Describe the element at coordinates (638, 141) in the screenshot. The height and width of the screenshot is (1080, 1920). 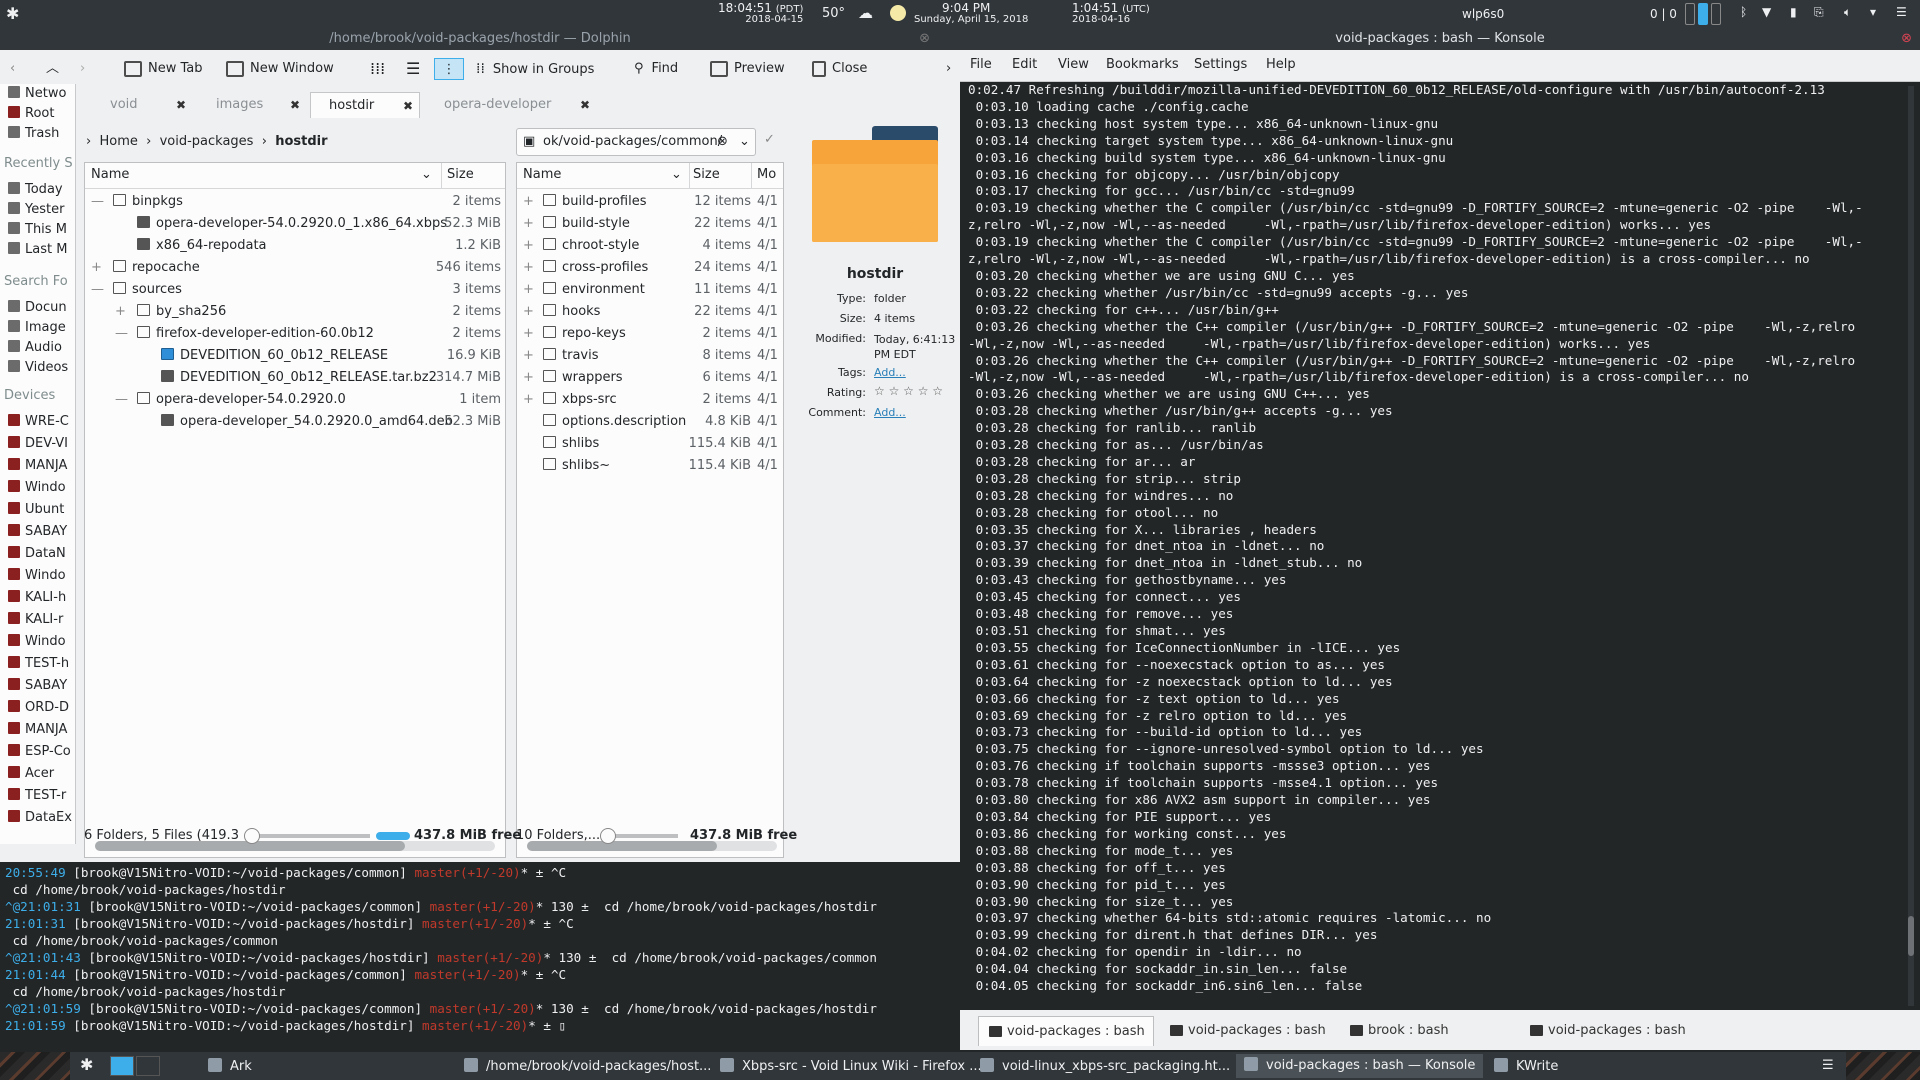
I see `location-input: ok/void-packages/common/` at that location.